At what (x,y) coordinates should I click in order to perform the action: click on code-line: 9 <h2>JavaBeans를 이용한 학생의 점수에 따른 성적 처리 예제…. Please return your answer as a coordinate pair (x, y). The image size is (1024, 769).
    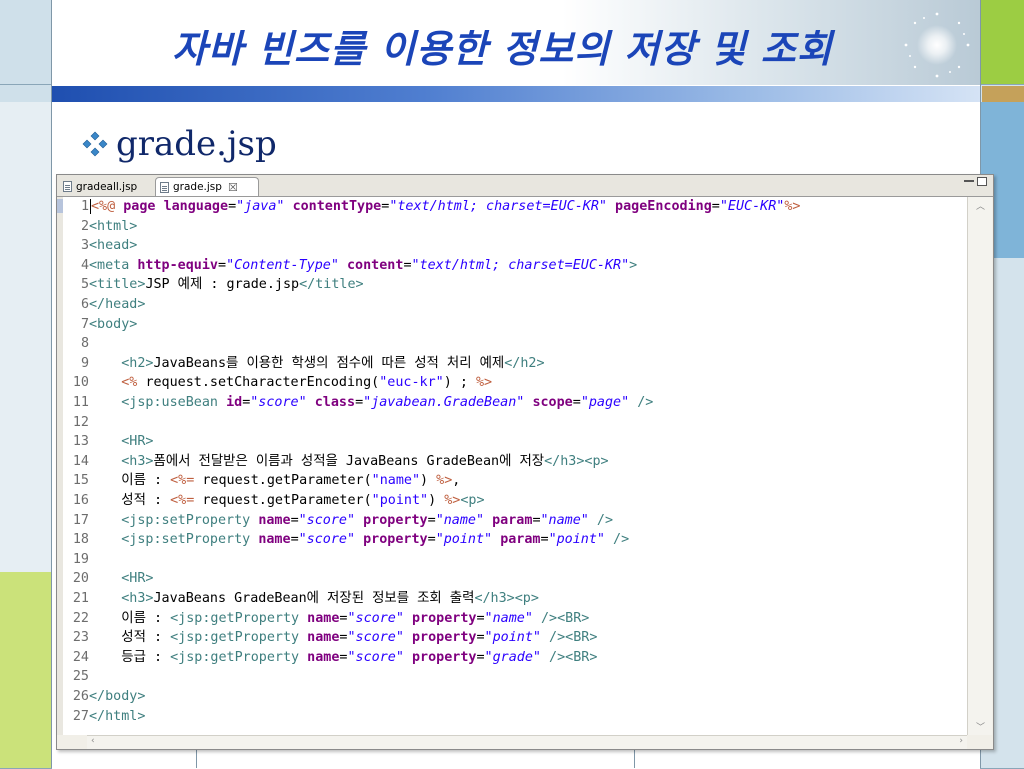
    Looking at the image, I should click on (301, 364).